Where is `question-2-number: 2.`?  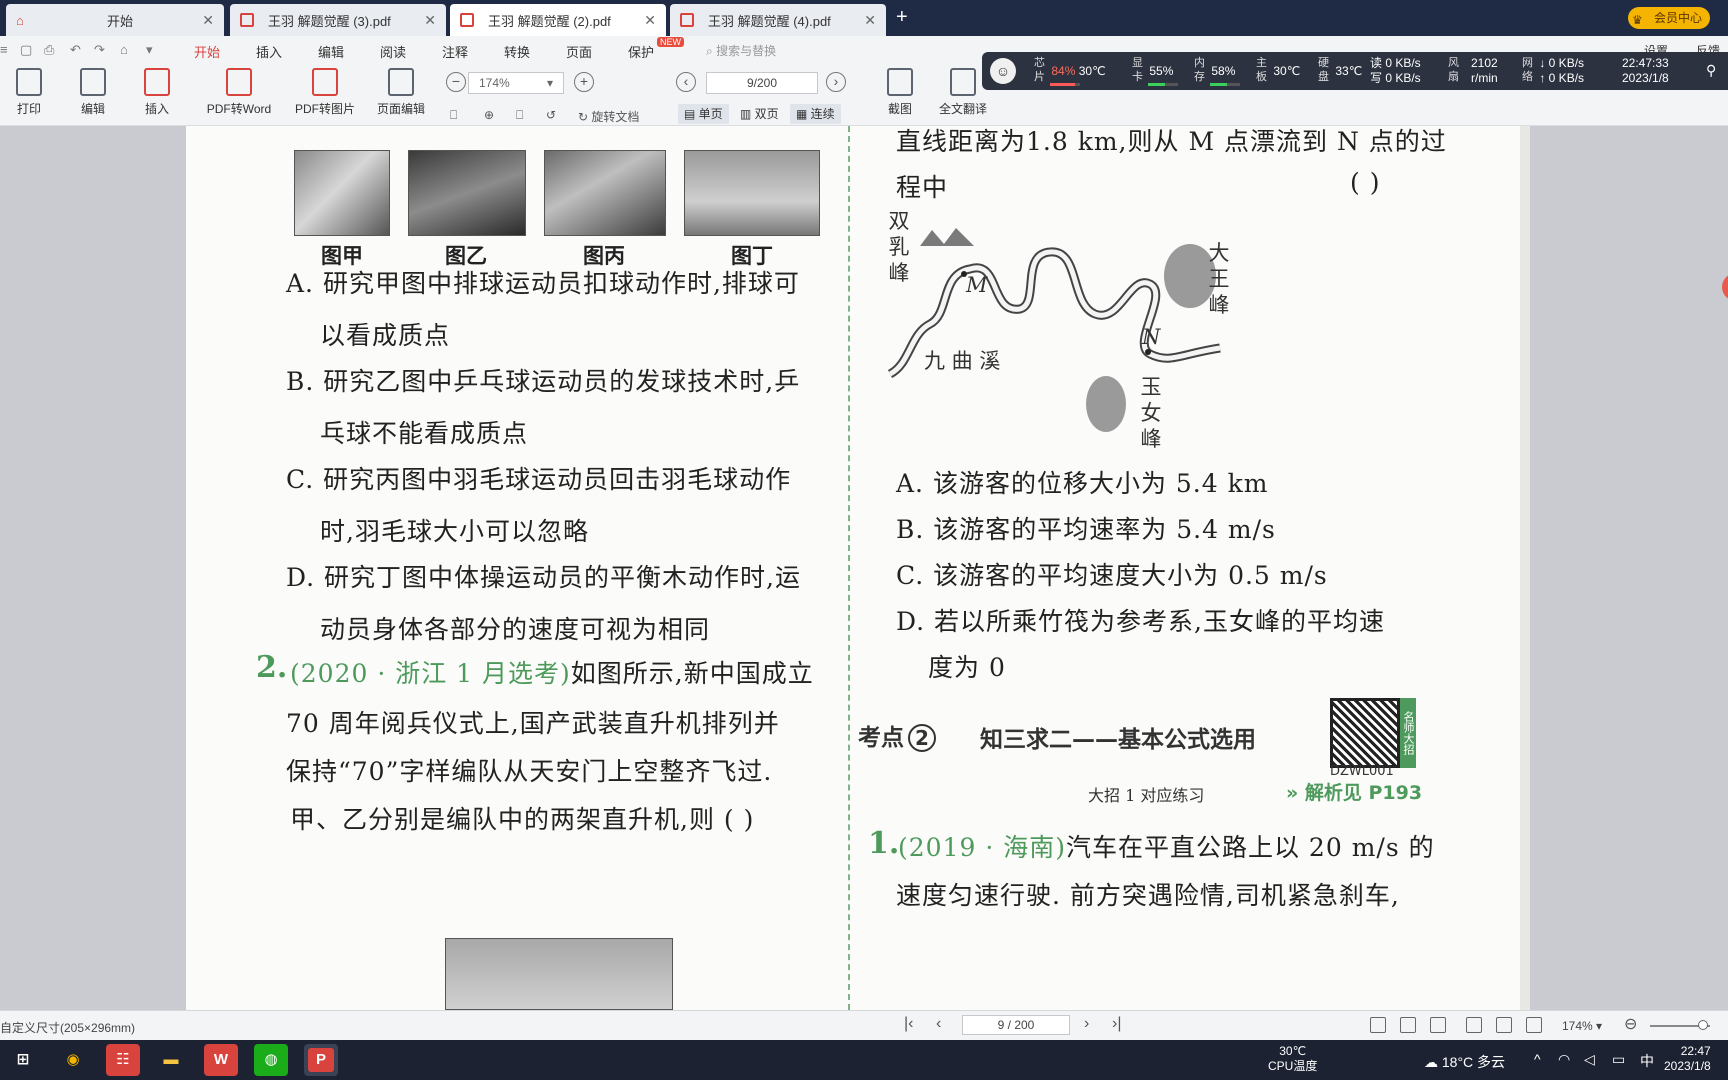 question-2-number: 2. is located at coordinates (272, 667).